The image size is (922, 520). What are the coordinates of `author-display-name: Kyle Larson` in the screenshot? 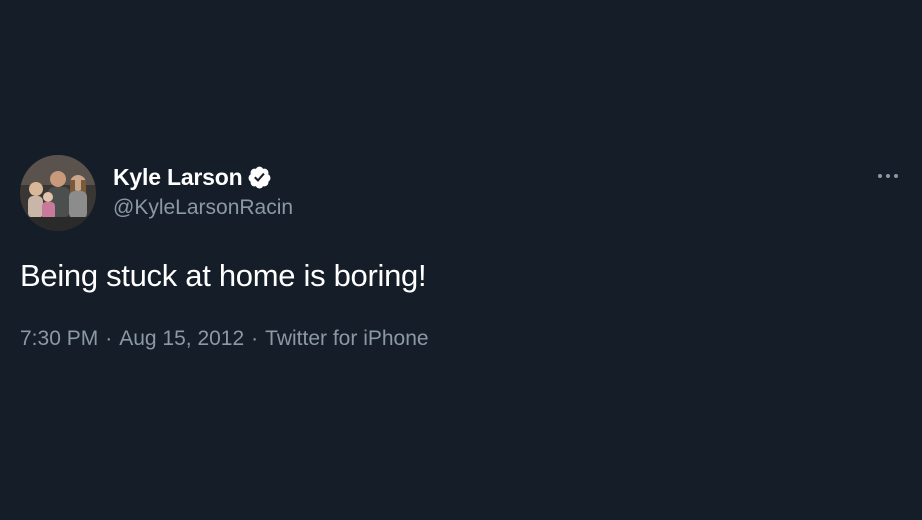 It's located at (178, 177).